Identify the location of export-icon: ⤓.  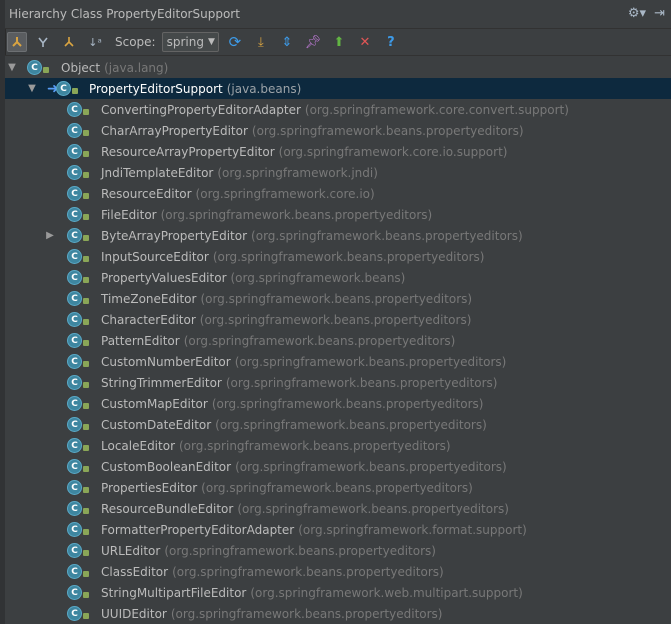
(261, 42).